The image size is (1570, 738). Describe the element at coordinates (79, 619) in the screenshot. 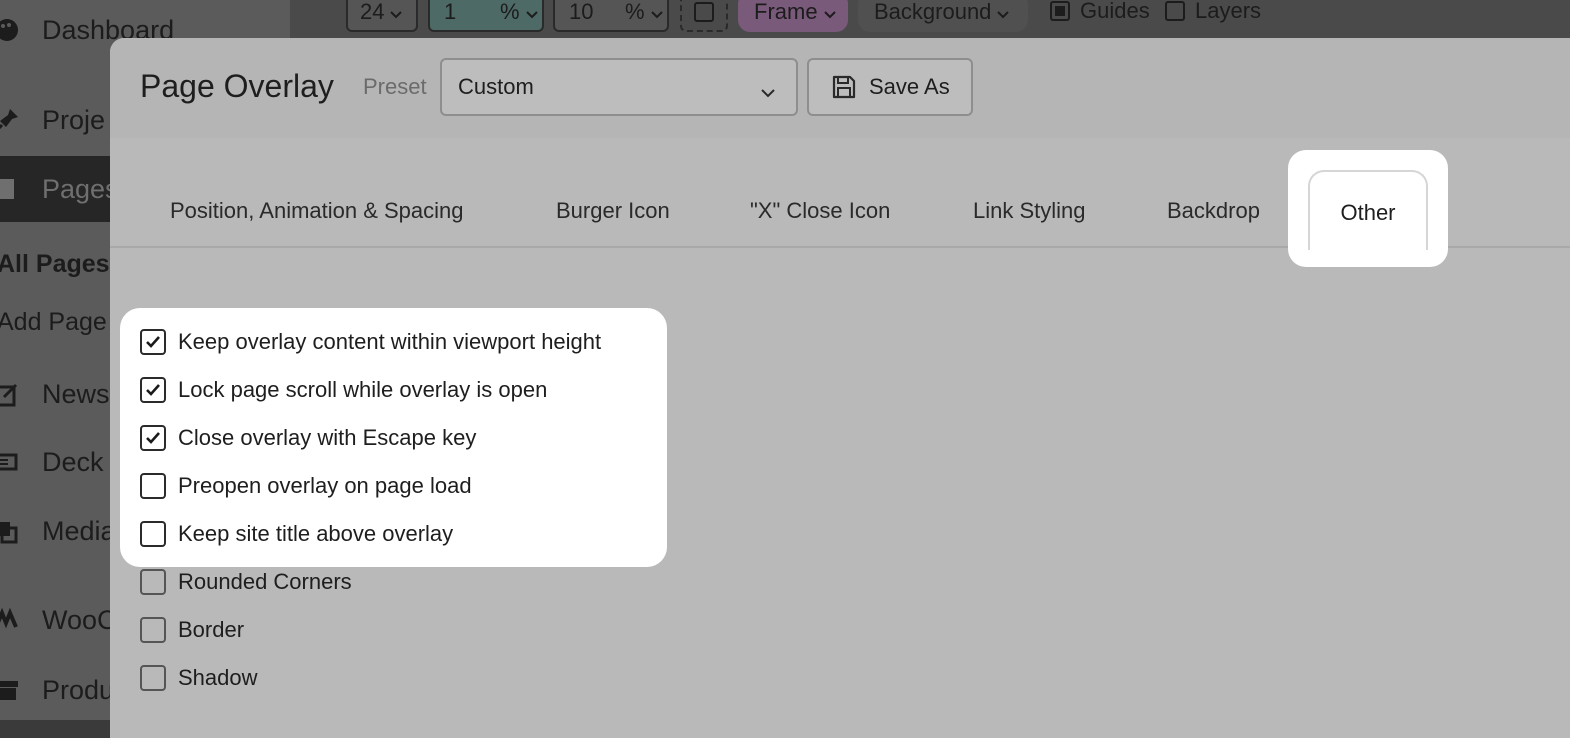

I see `sidebar-item-label: WooC` at that location.